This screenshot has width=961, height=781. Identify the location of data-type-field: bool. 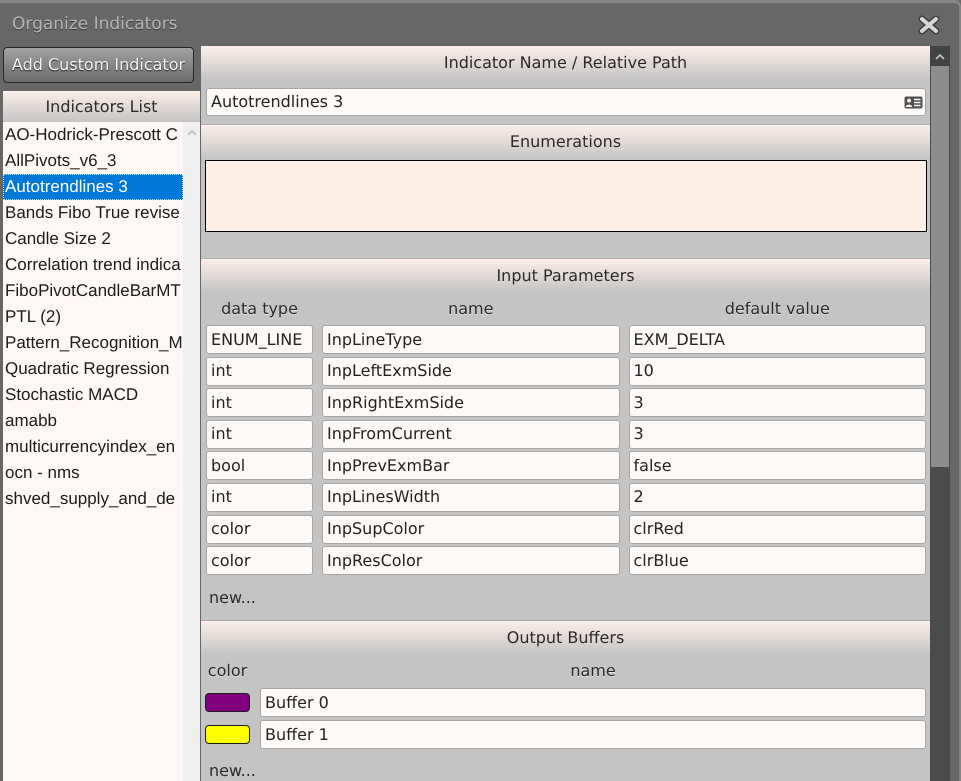
(259, 465).